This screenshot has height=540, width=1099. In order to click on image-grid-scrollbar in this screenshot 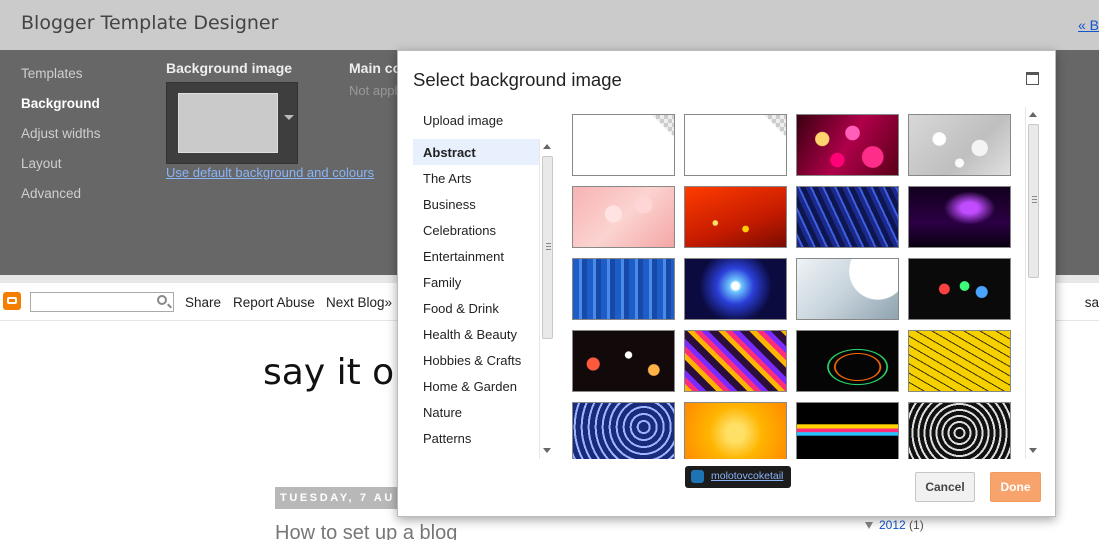, I will do `click(1033, 283)`.